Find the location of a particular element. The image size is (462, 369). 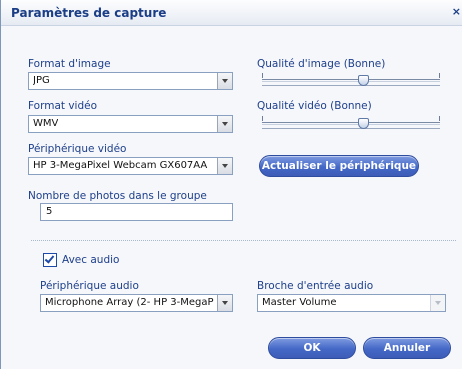

image-quality-label-text: Qualité d'image is located at coordinates (299, 64).